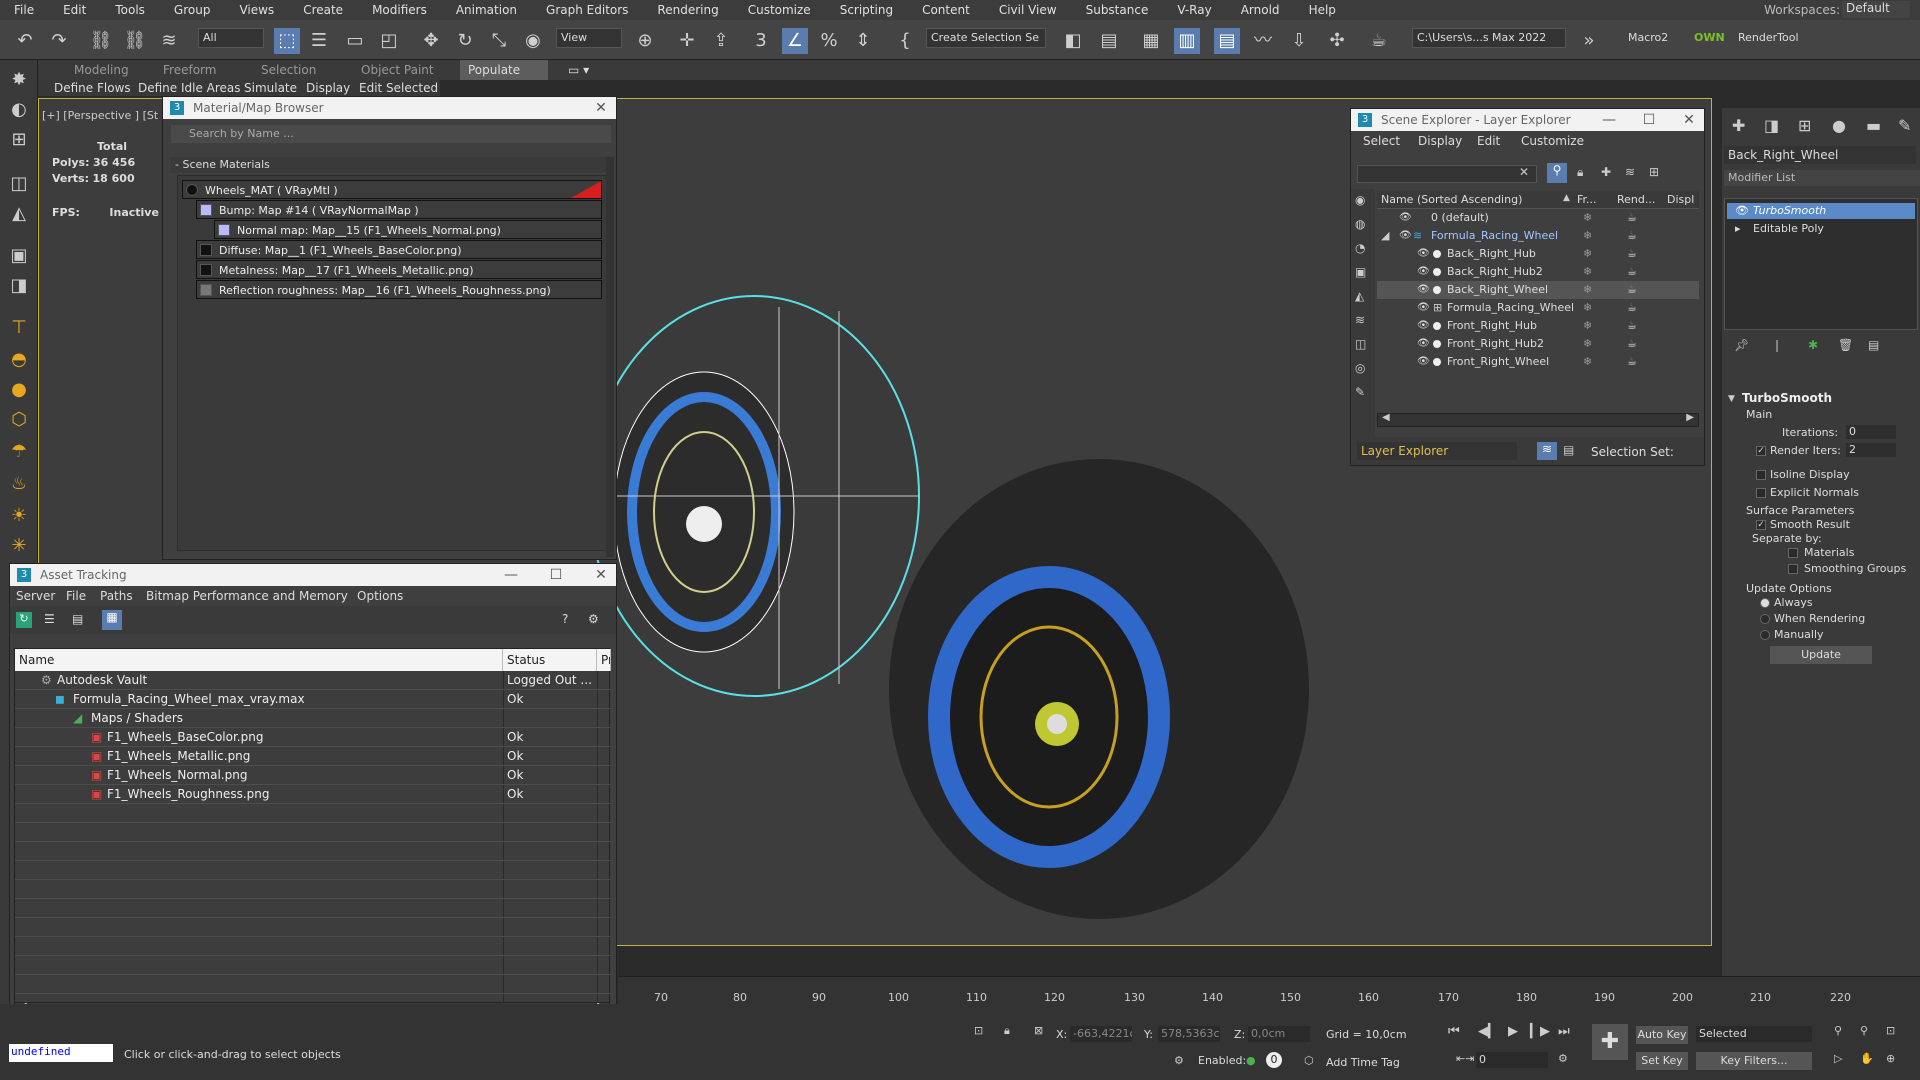 This screenshot has height=1080, width=1920. What do you see at coordinates (1437, 451) in the screenshot?
I see `layer-explorer-dropdown: Layer Explorer` at bounding box center [1437, 451].